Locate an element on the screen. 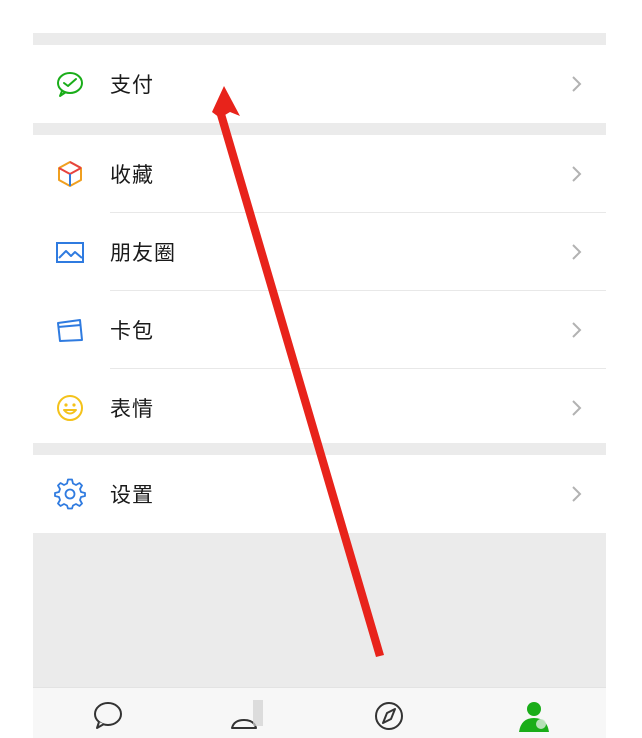  smiley-icon is located at coordinates (70, 408).